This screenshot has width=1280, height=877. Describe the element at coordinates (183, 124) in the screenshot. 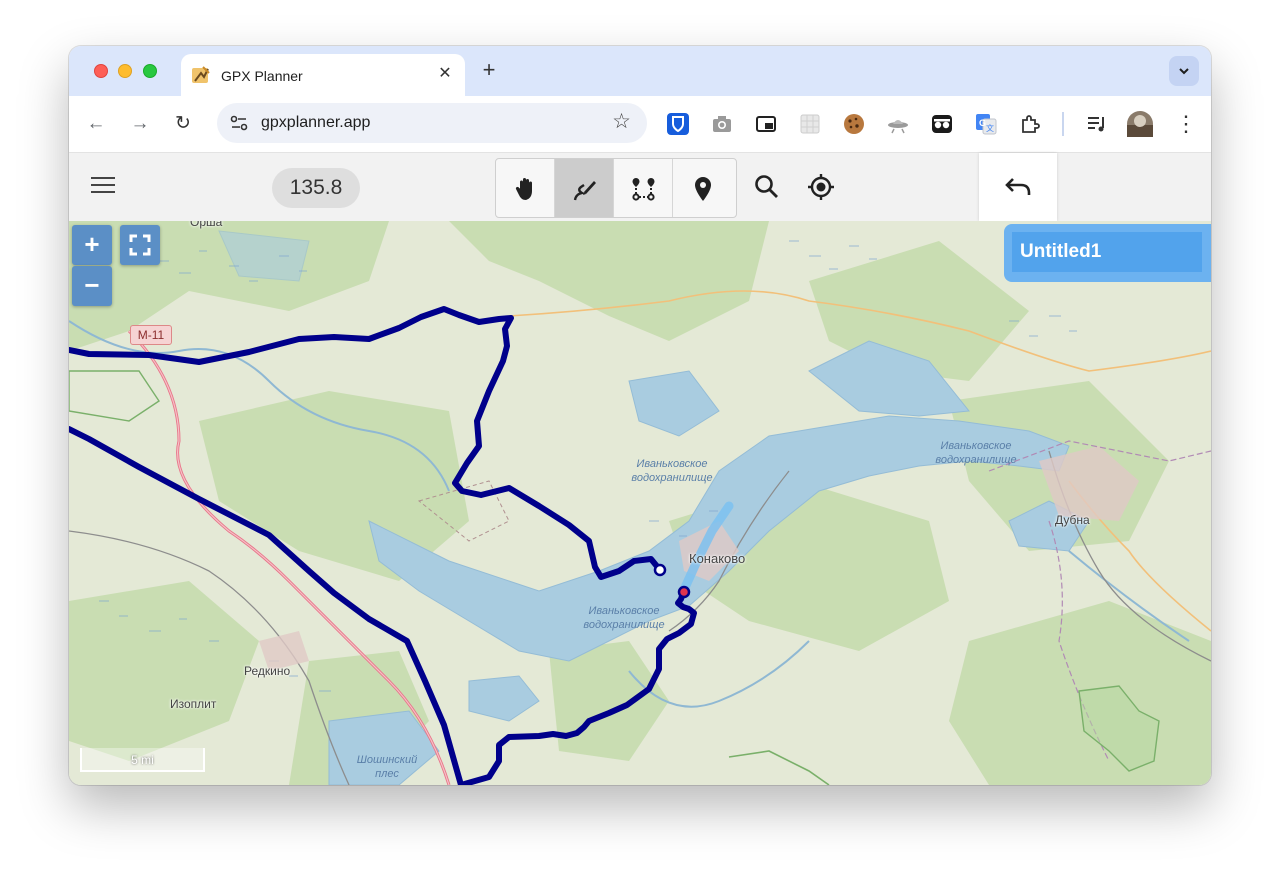

I see `reload-button: ↻` at that location.